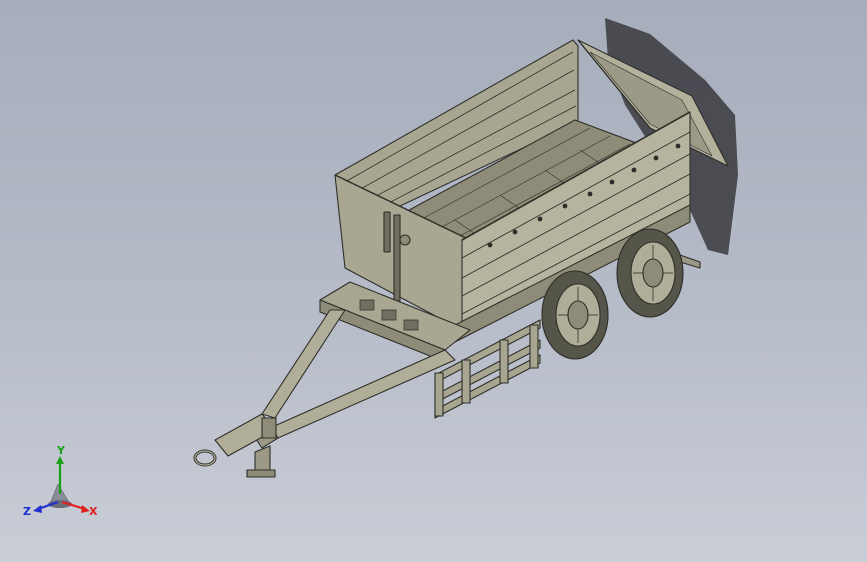 The width and height of the screenshot is (867, 562). Describe the element at coordinates (205, 458) in the screenshot. I see `tow-eye` at that location.